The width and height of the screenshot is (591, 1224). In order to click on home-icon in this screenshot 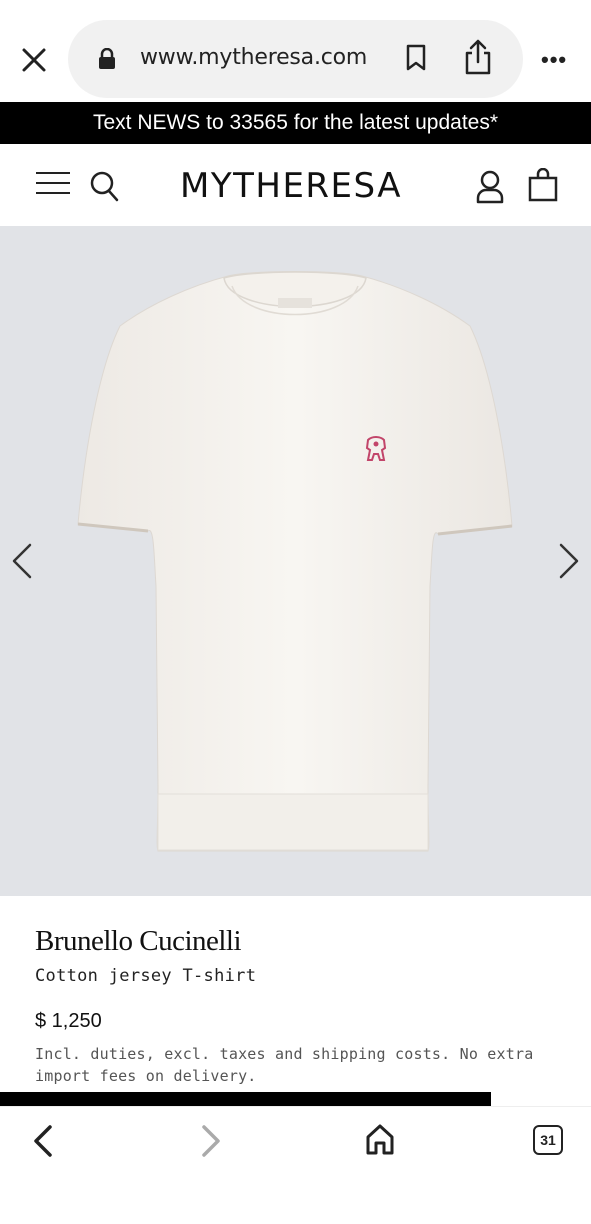, I will do `click(380, 1140)`.